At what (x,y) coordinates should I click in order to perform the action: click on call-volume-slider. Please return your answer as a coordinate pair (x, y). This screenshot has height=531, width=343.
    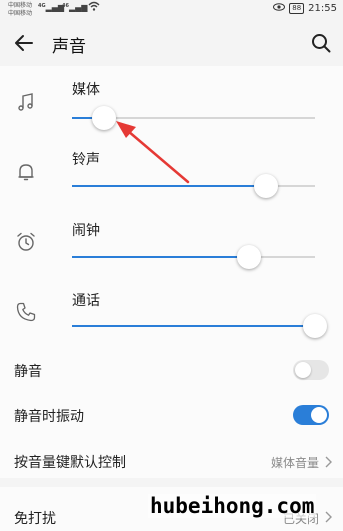
    Looking at the image, I should click on (199, 326).